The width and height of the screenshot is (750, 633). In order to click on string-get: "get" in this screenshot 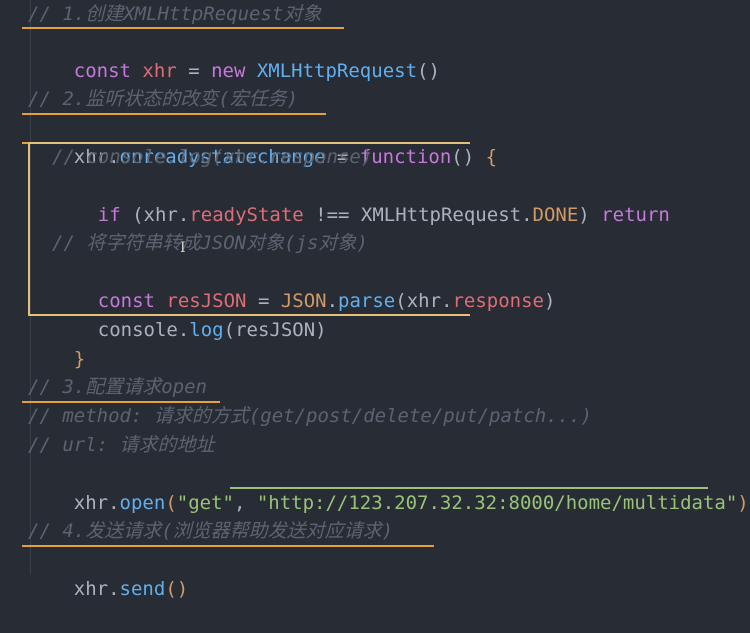, I will do `click(205, 503)`.